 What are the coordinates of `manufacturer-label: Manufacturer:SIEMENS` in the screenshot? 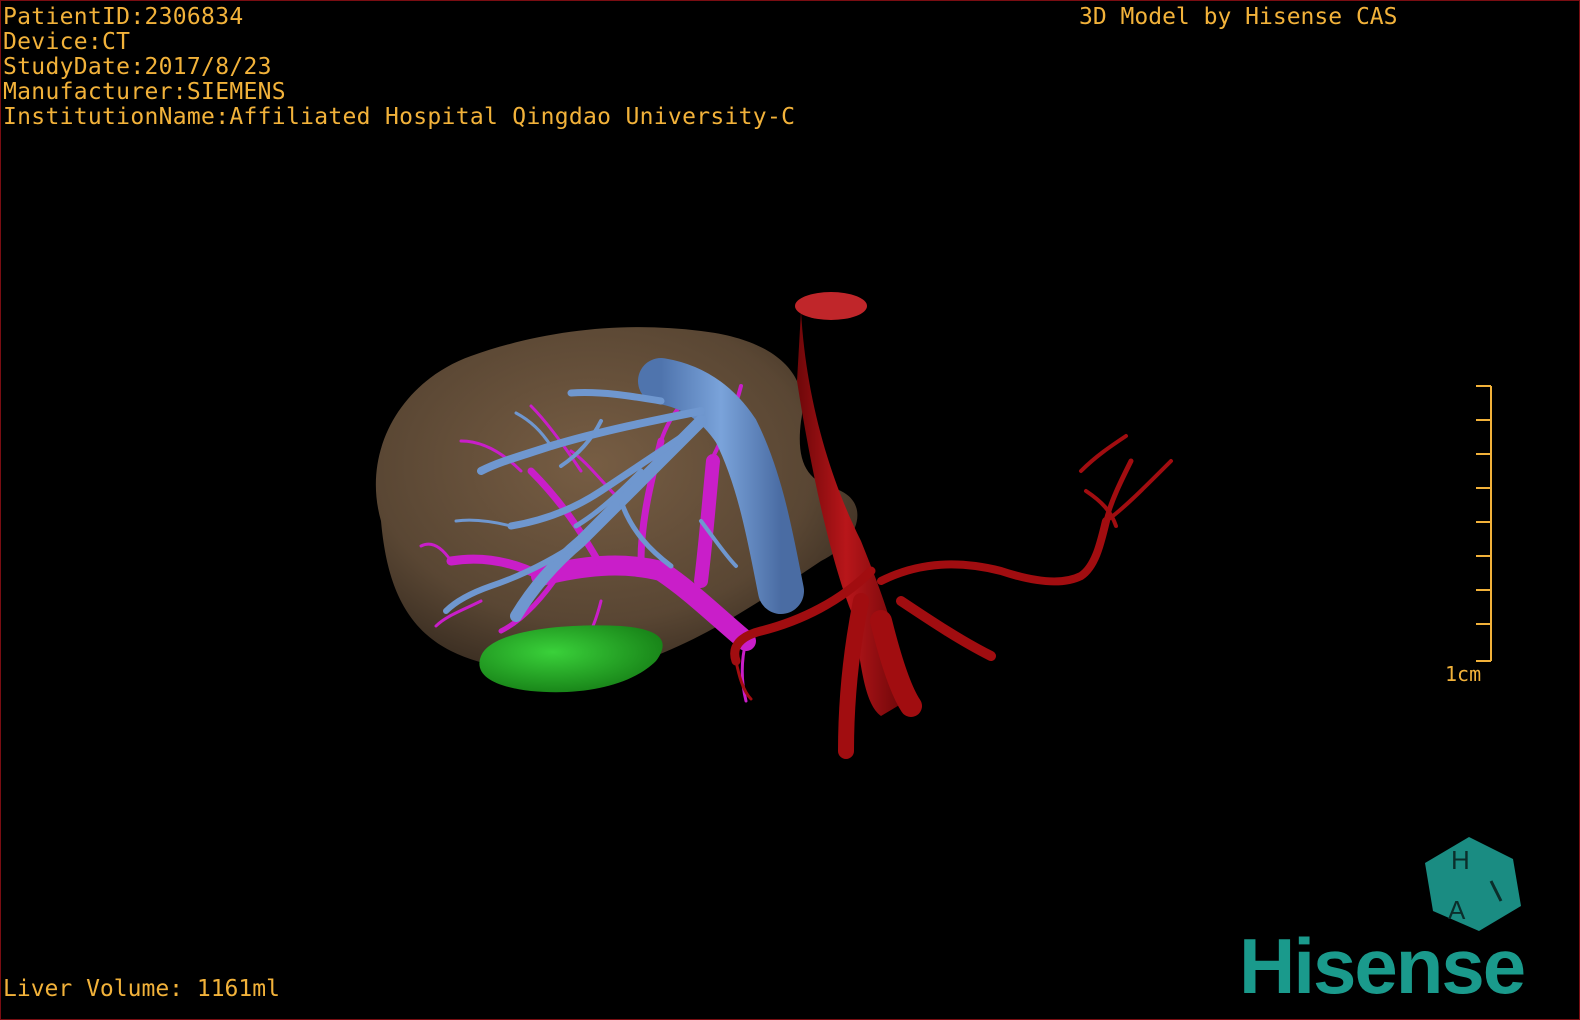 It's located at (144, 92).